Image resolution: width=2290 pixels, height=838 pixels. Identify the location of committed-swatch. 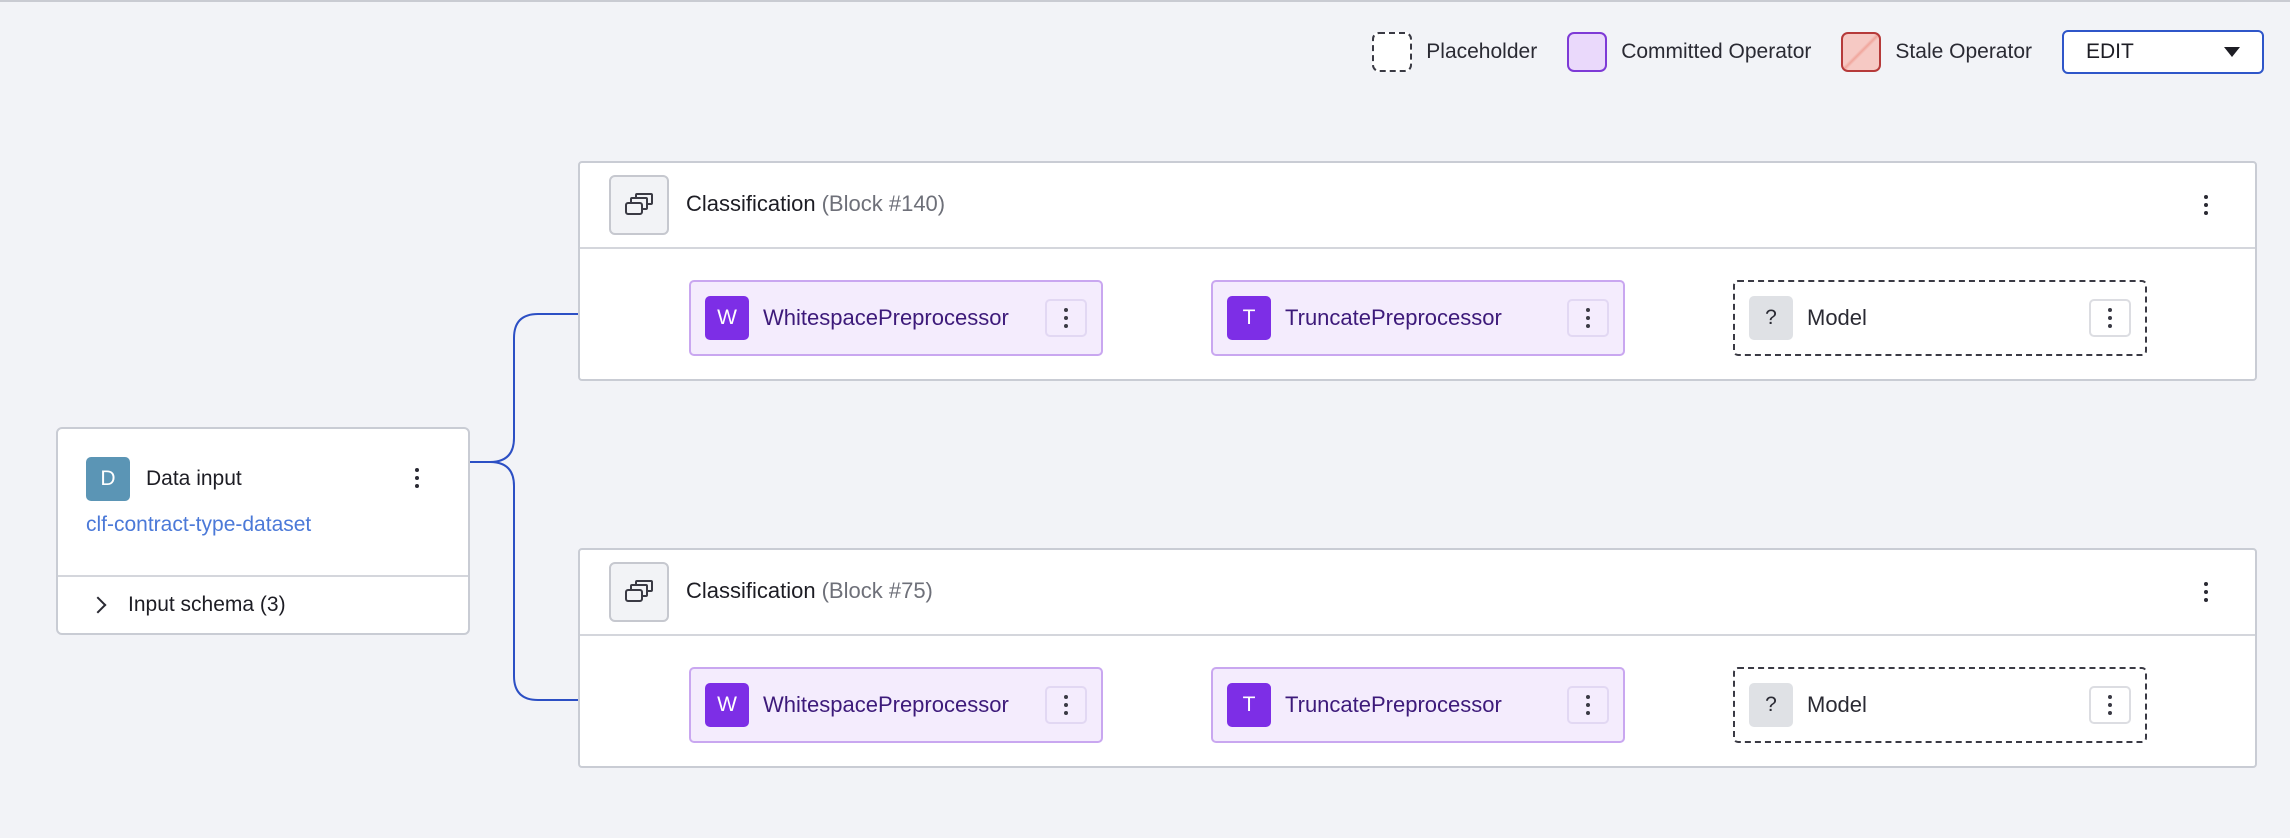
(1587, 52).